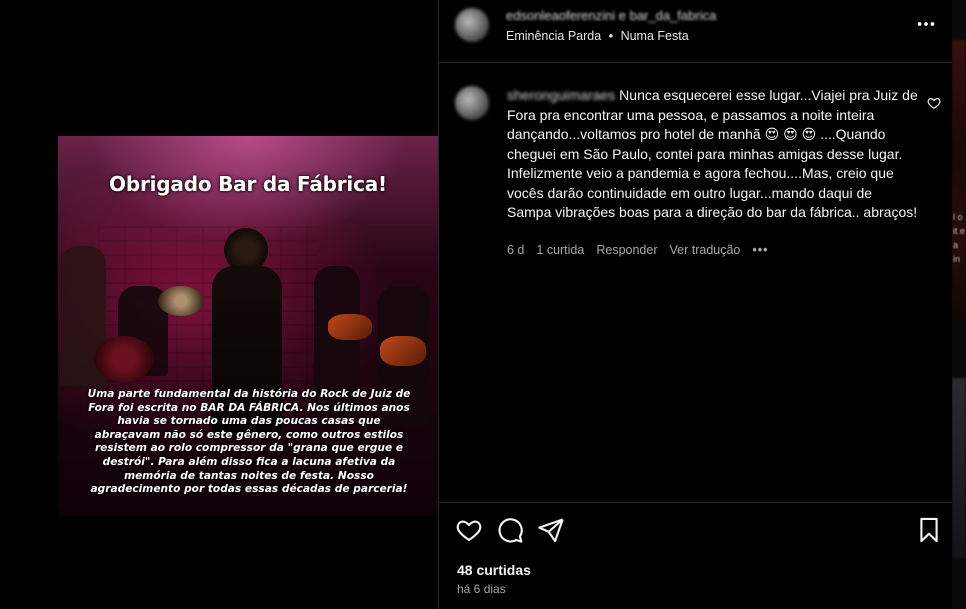  Describe the element at coordinates (481, 589) in the screenshot. I see `post-date: há 6 dias` at that location.